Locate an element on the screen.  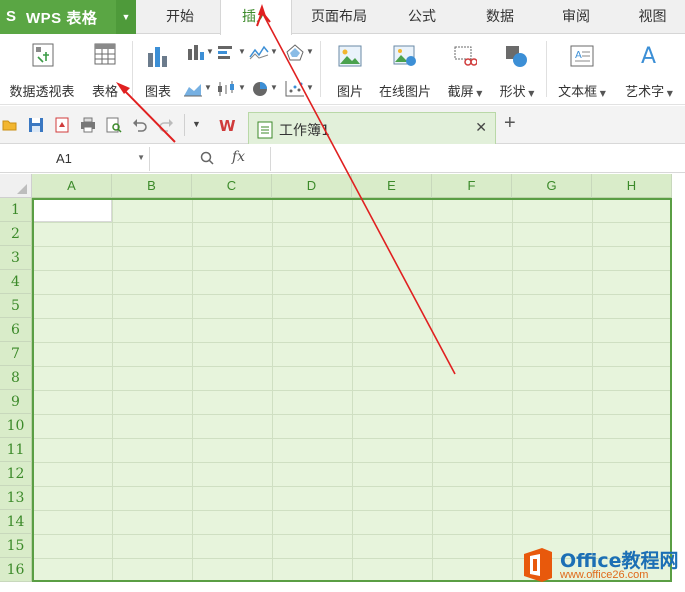
row-header-15: 15 is located at coordinates (16, 546).